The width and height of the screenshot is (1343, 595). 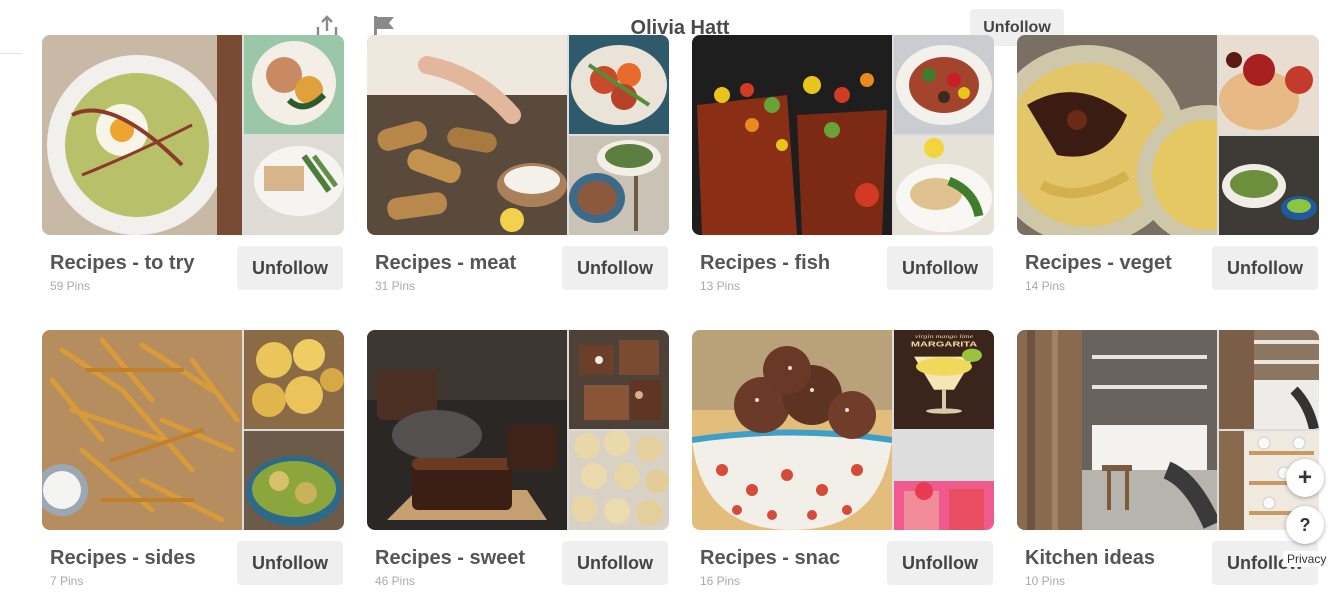 I want to click on board-pin-count: 16 Pins, so click(x=720, y=581).